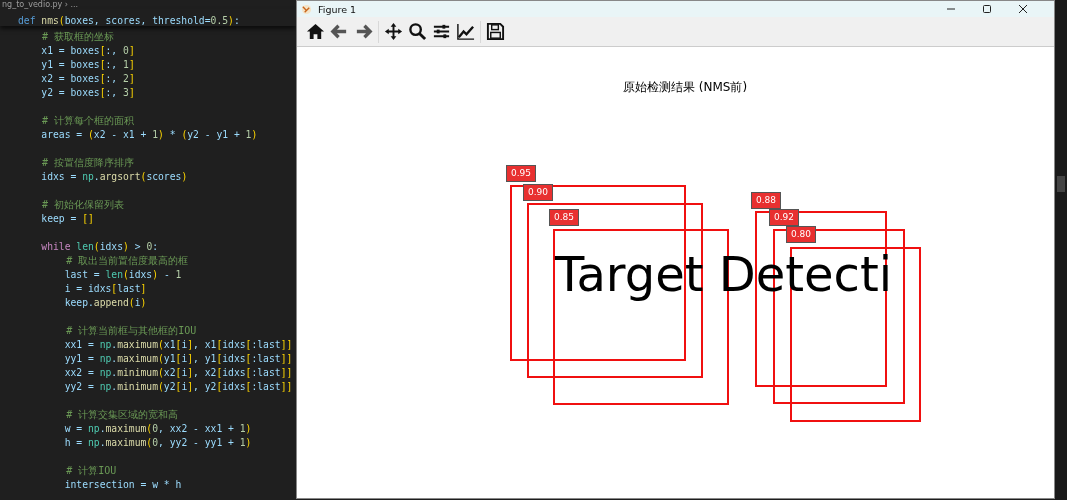  Describe the element at coordinates (122, 274) in the screenshot. I see `code-line: last = len(idxs) - 1` at that location.